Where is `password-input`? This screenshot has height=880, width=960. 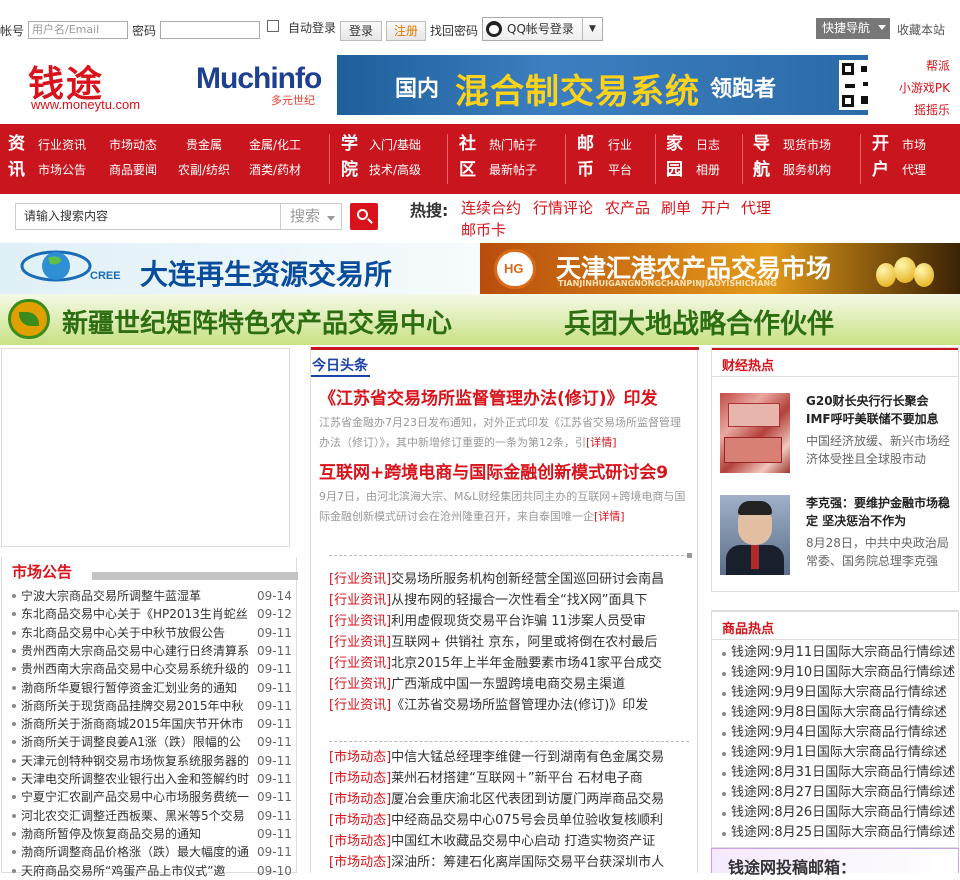
password-input is located at coordinates (210, 30).